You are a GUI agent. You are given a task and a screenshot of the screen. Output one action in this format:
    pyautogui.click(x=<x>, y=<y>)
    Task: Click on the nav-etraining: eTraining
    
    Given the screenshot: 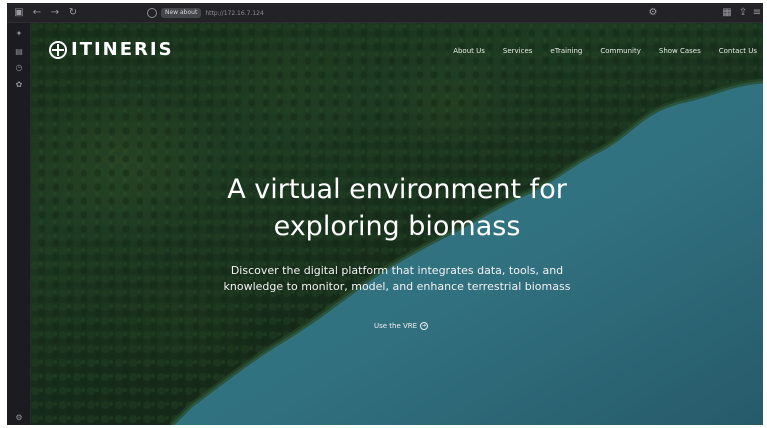 What is the action you would take?
    pyautogui.click(x=566, y=51)
    